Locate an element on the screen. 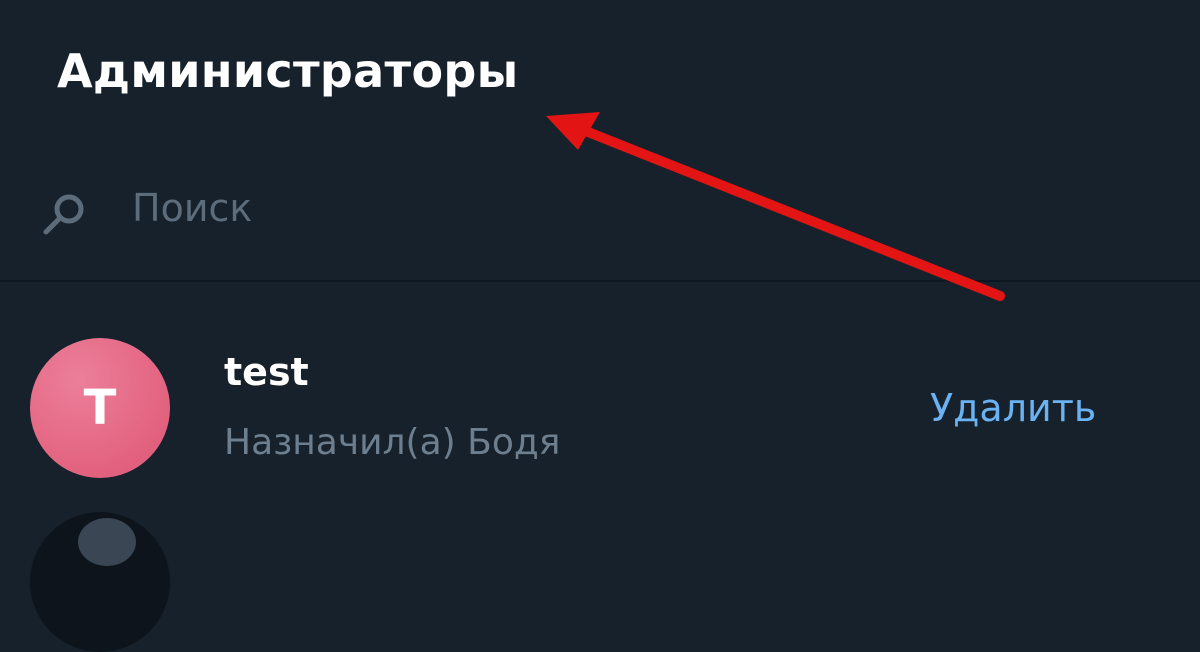  remove-admin-button: Удалить is located at coordinates (1013, 408).